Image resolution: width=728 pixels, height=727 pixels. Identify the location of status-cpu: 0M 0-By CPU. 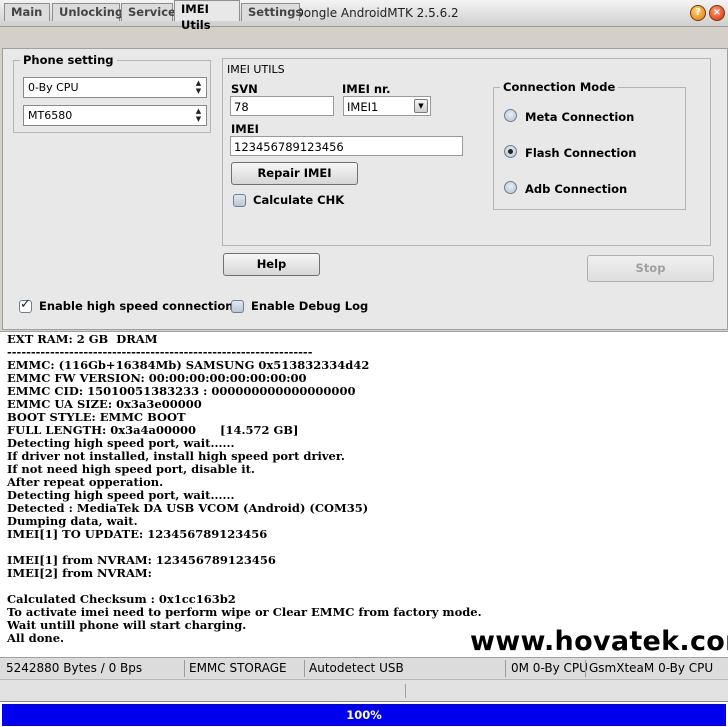
(549, 668).